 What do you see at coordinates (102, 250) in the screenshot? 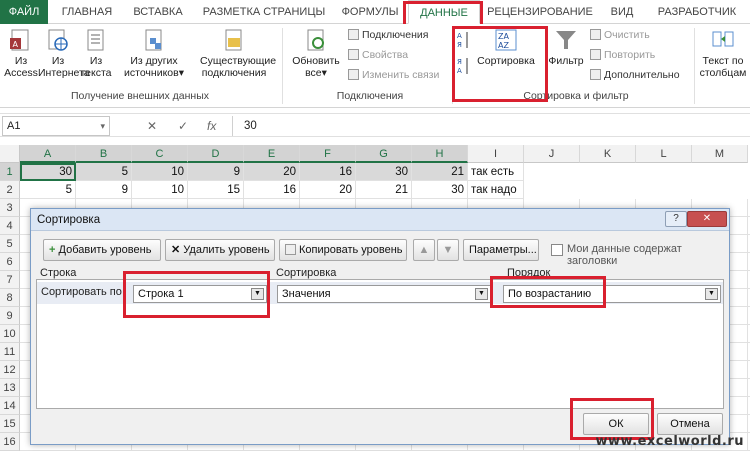
I see `add-level-button: + Добавить уровень` at bounding box center [102, 250].